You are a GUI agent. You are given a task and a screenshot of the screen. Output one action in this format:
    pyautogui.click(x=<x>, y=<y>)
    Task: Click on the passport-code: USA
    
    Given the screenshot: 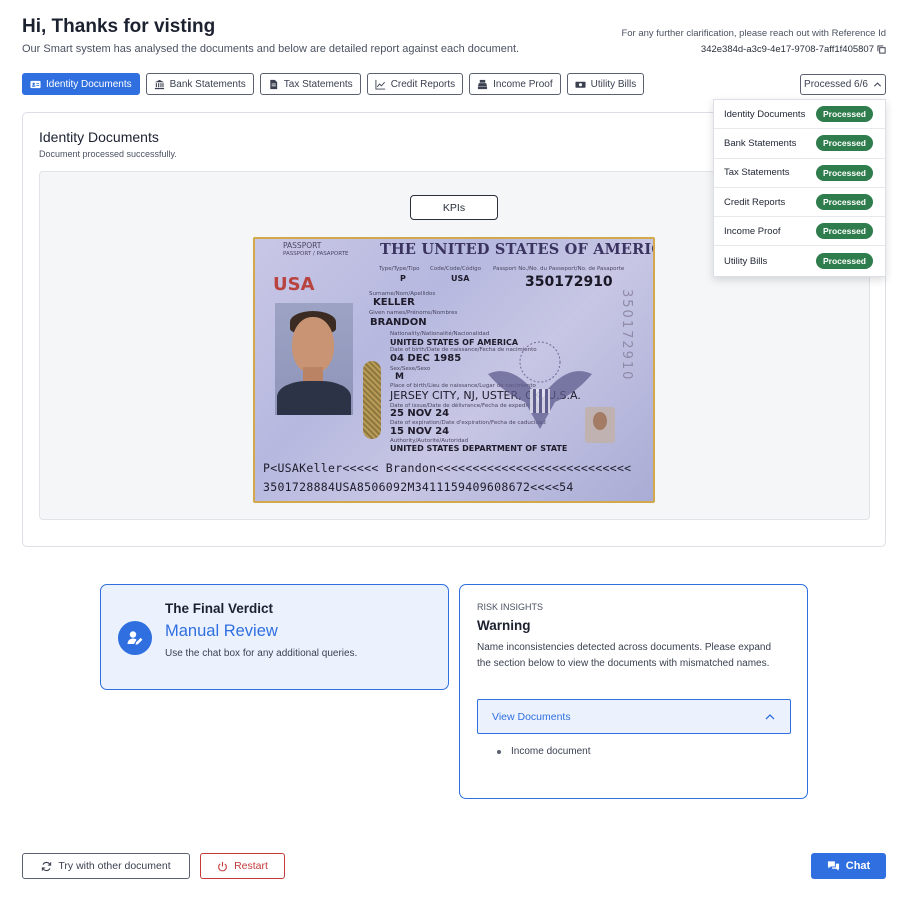 What is the action you would take?
    pyautogui.click(x=460, y=278)
    